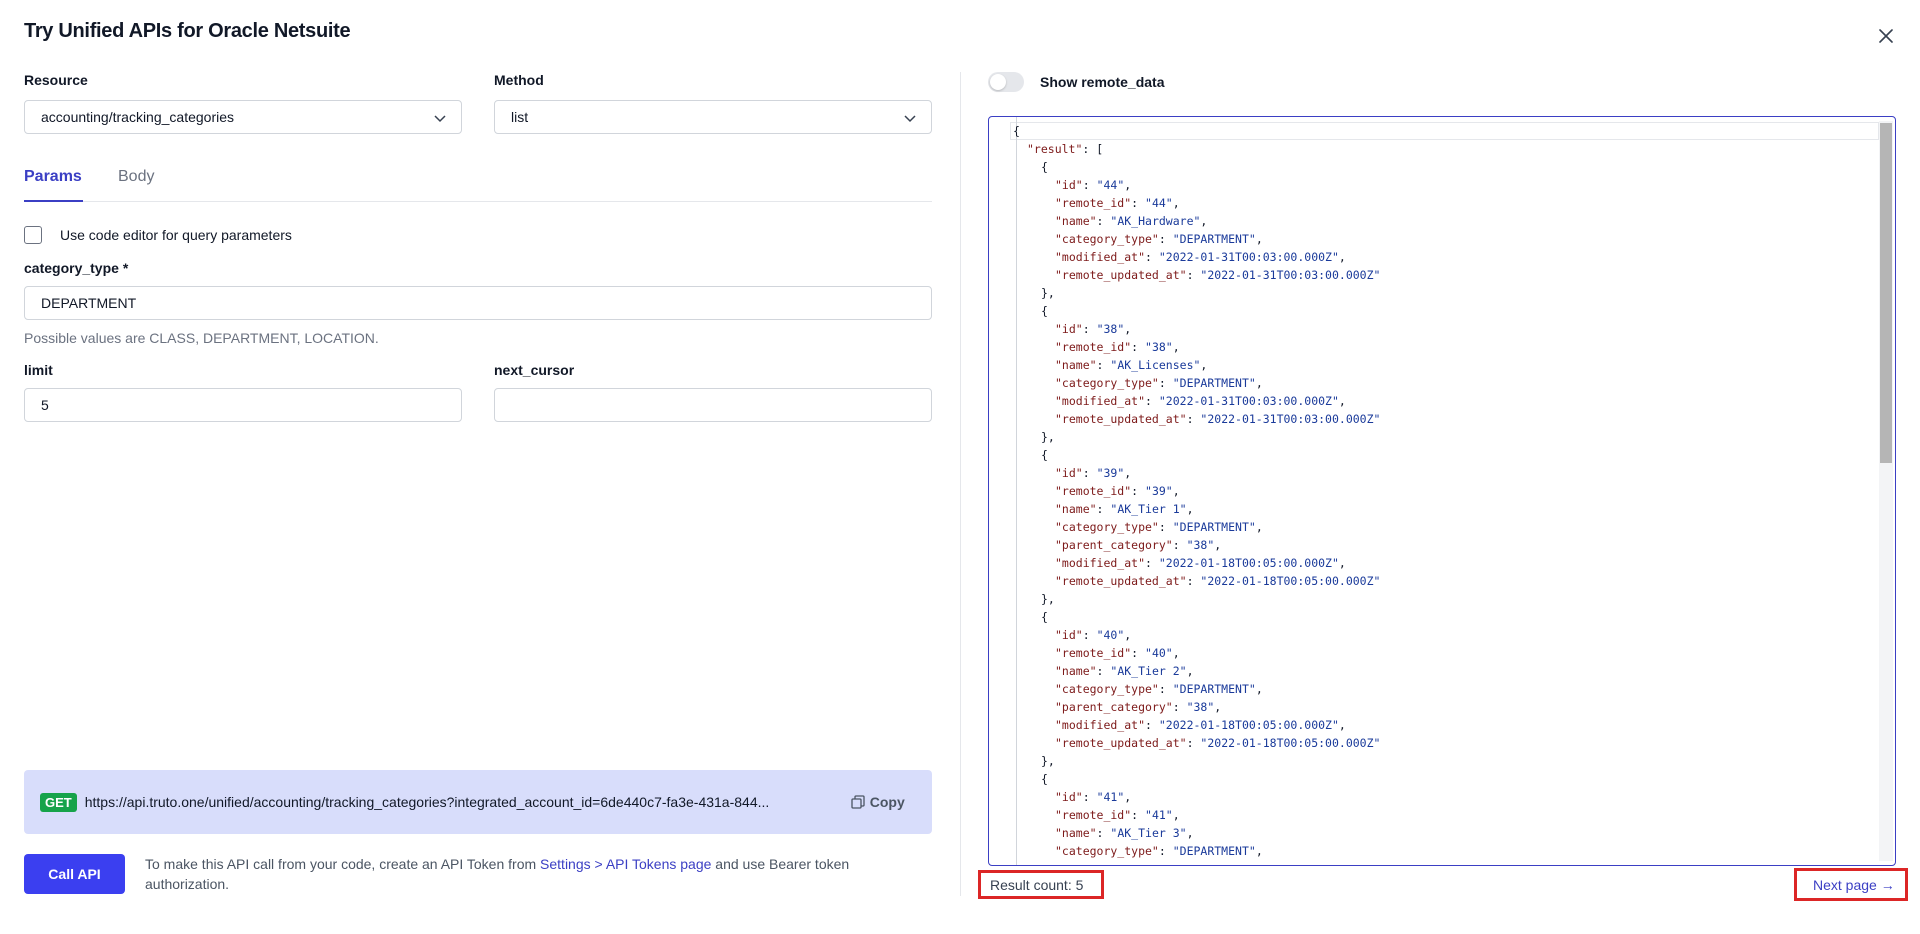 The image size is (1920, 934). I want to click on next-cursor-input, so click(713, 405).